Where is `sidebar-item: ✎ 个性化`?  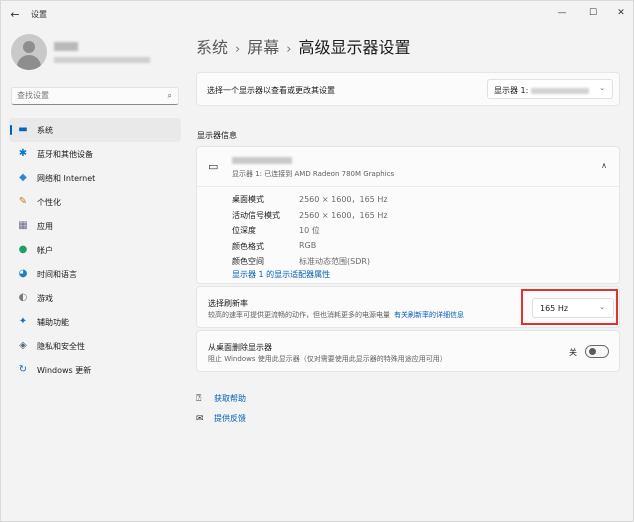
sidebar-item: ✎ 个性化 is located at coordinates (95, 202).